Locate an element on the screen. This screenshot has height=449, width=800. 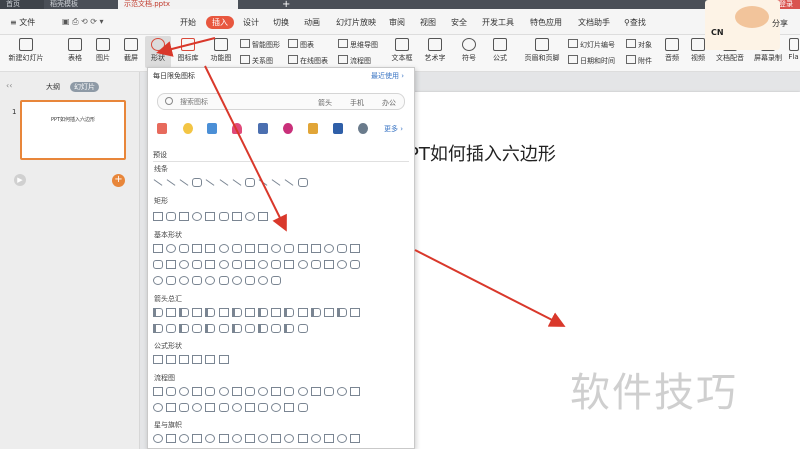
menu-doc-assistant: 文档助手 is located at coordinates (594, 22).